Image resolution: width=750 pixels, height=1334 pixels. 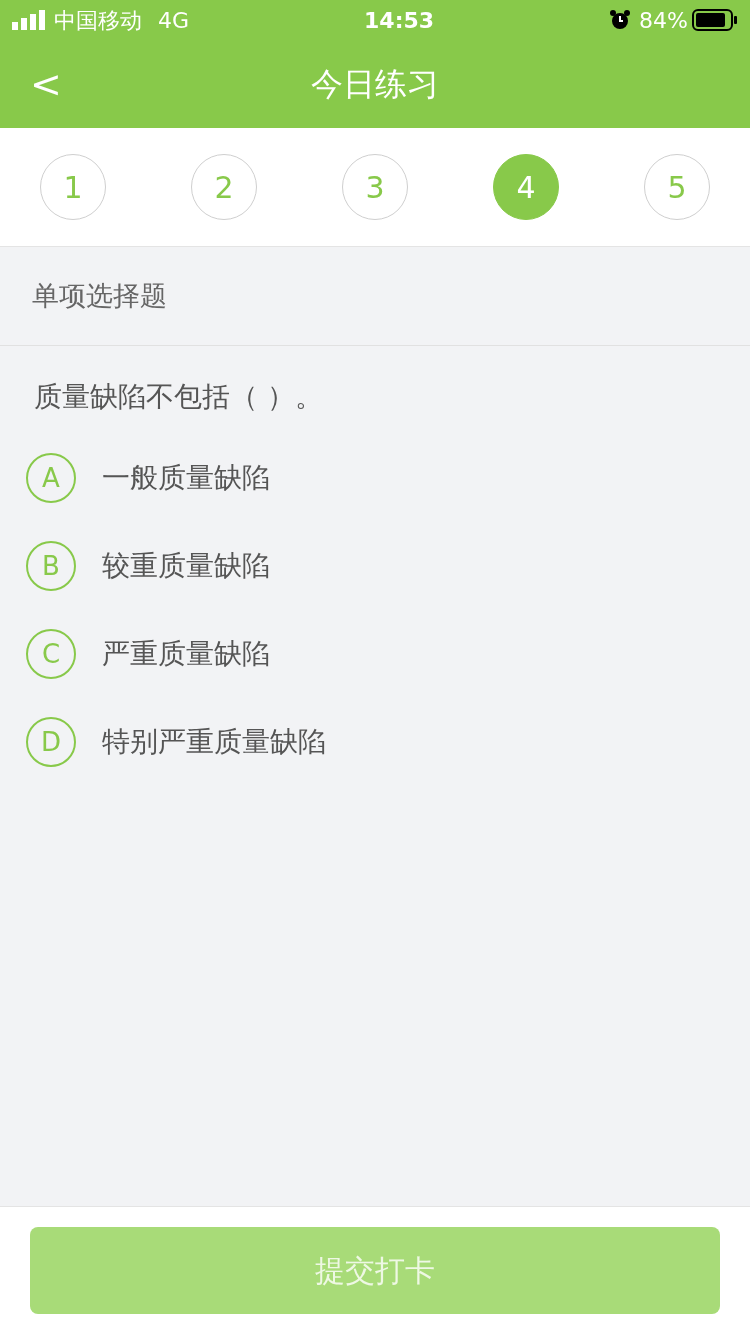 What do you see at coordinates (46, 84) in the screenshot?
I see `back-button: <` at bounding box center [46, 84].